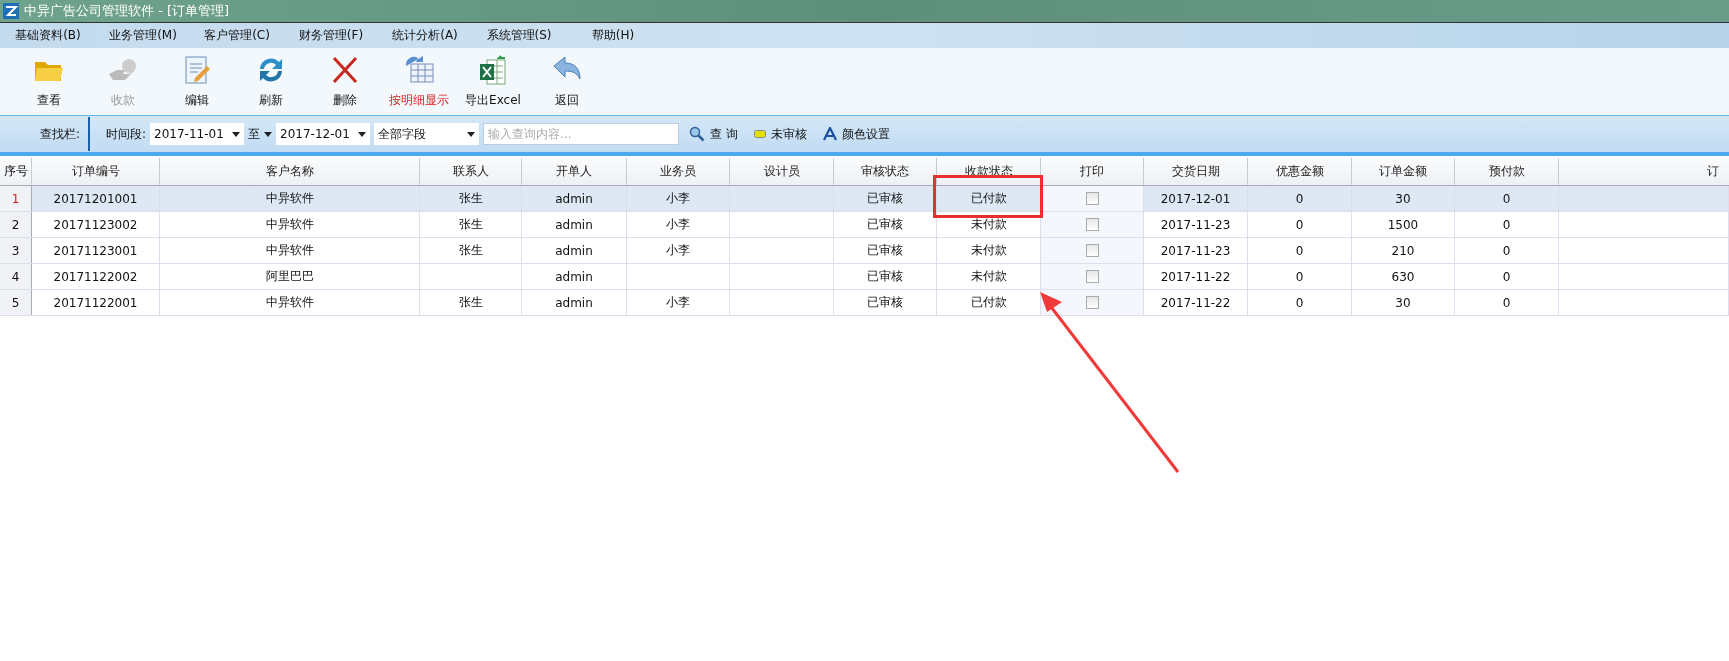 The height and width of the screenshot is (661, 1729). I want to click on column-header: 订, so click(1644, 171).